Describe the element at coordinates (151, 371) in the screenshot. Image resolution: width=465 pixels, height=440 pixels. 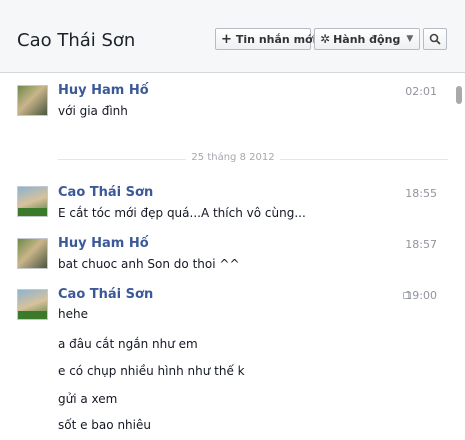
I see `message-text: e có chụp nhiều hình như thế k` at that location.